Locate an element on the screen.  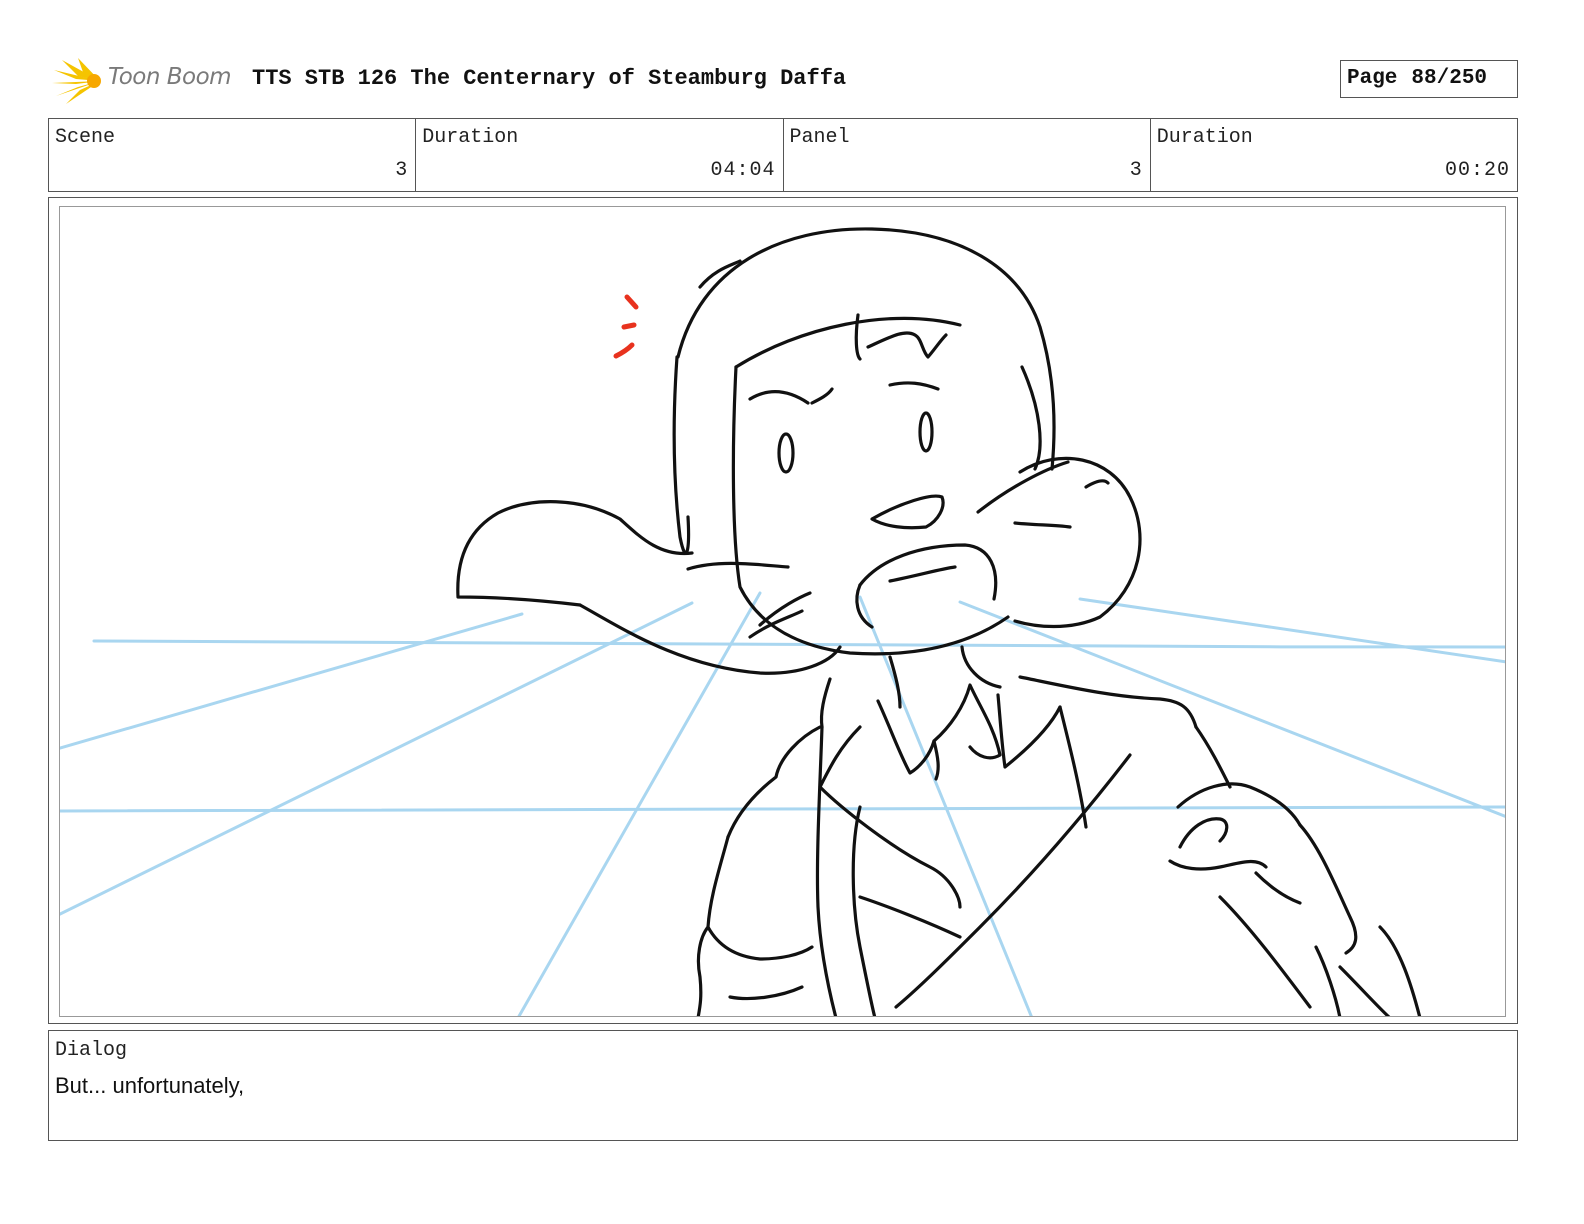
burst-logo-icon is located at coordinates (76, 81).